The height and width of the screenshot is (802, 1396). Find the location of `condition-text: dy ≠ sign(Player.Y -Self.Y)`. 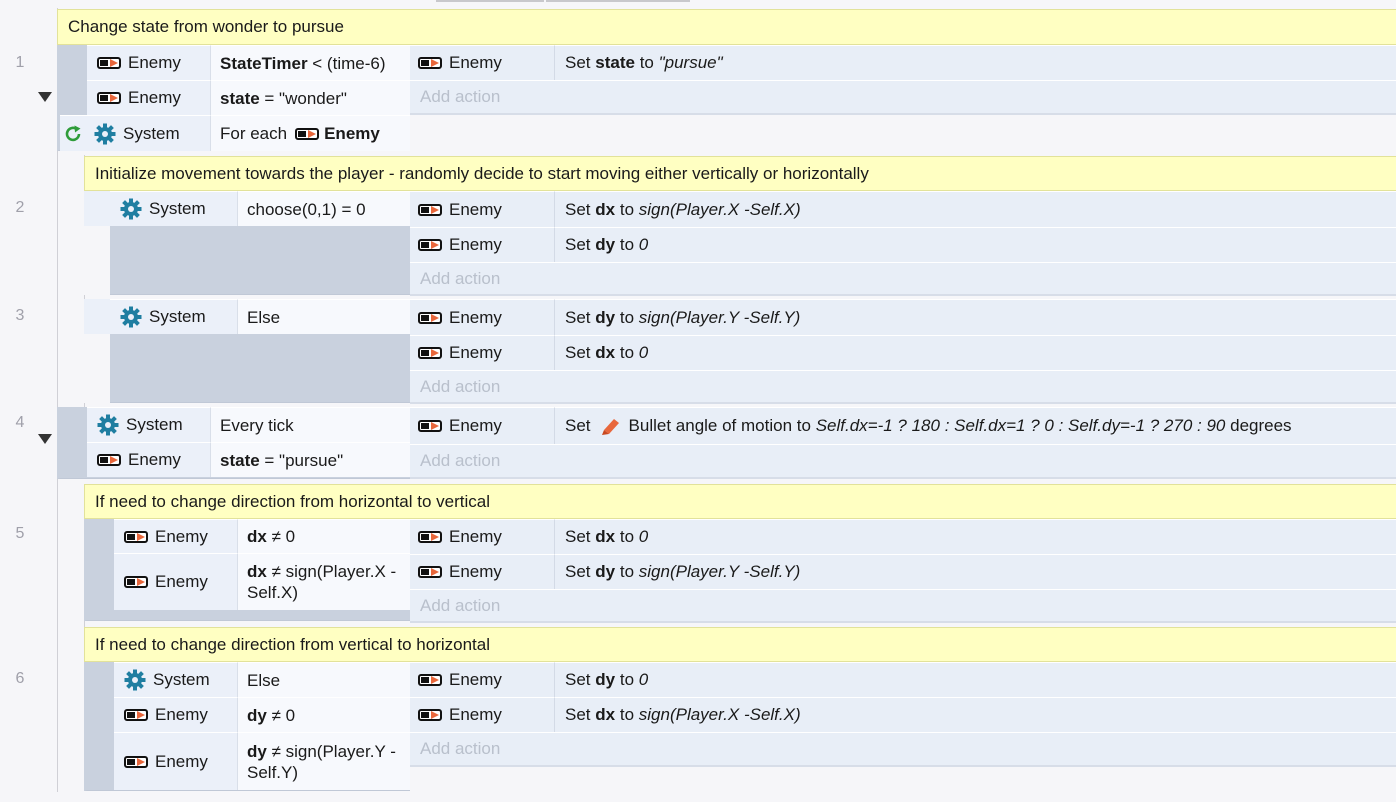

condition-text: dy ≠ sign(Player.Y -Self.Y) is located at coordinates (323, 761).